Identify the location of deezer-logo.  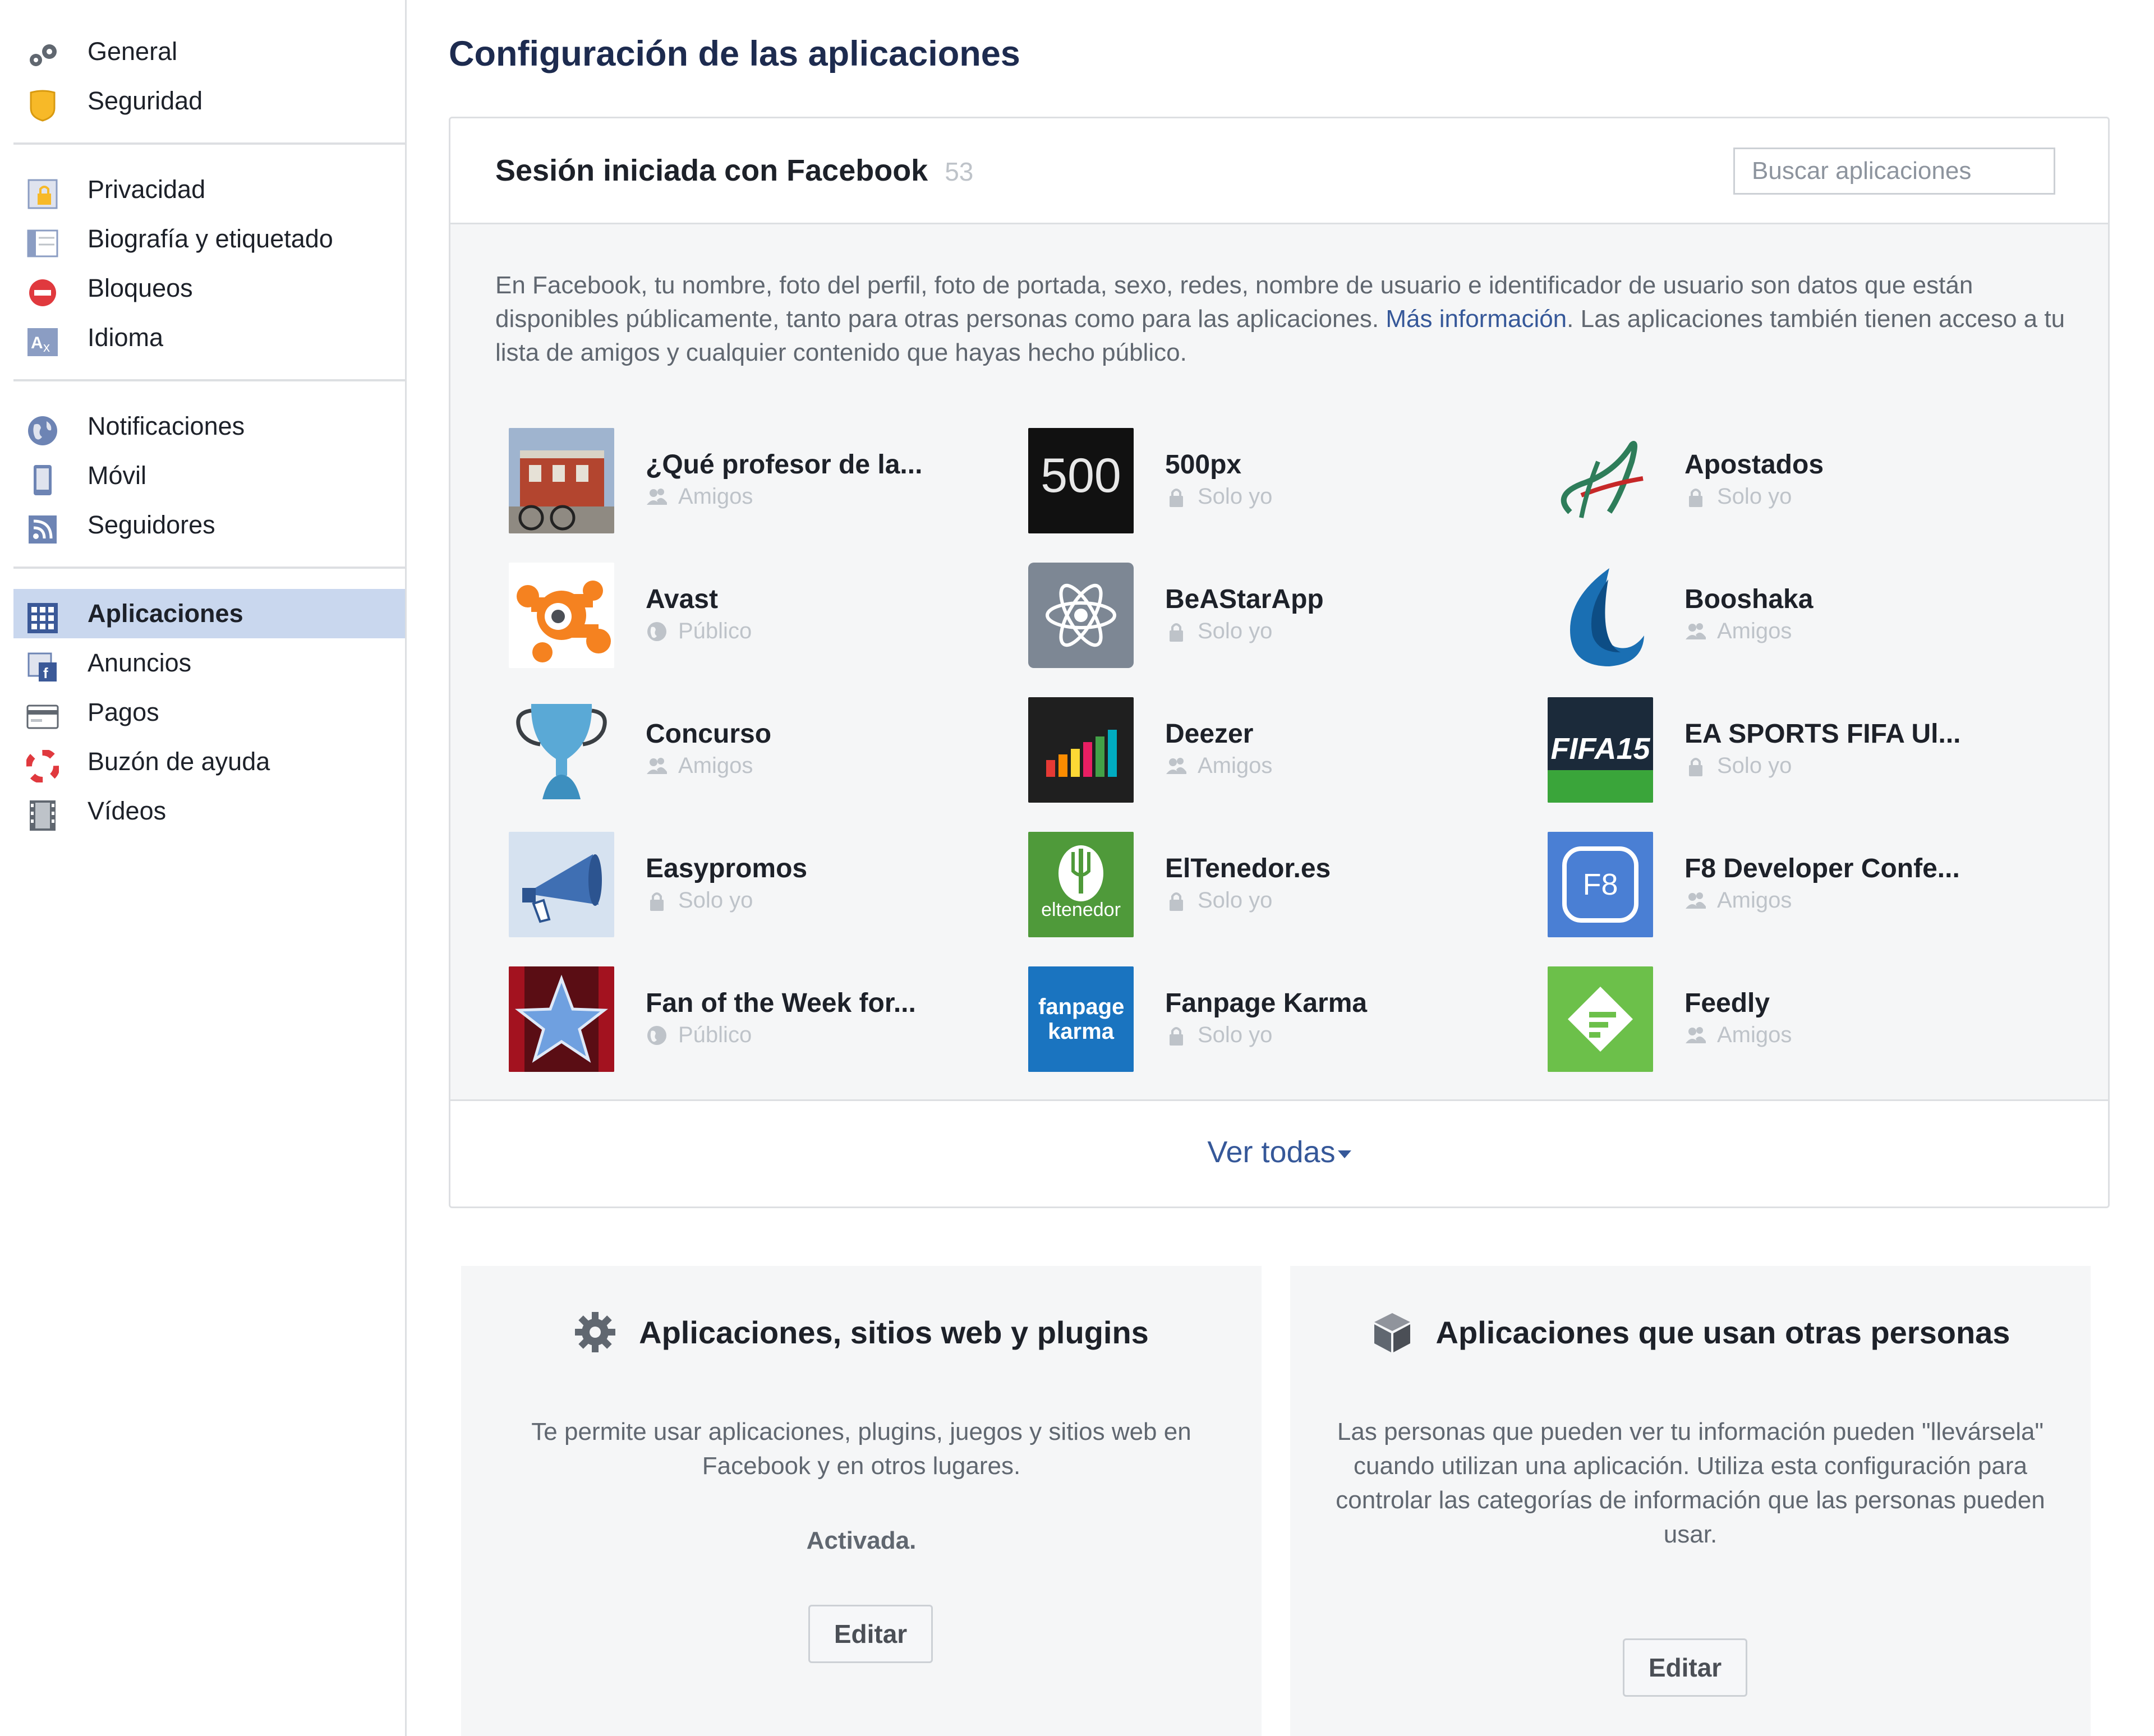
(1081, 750).